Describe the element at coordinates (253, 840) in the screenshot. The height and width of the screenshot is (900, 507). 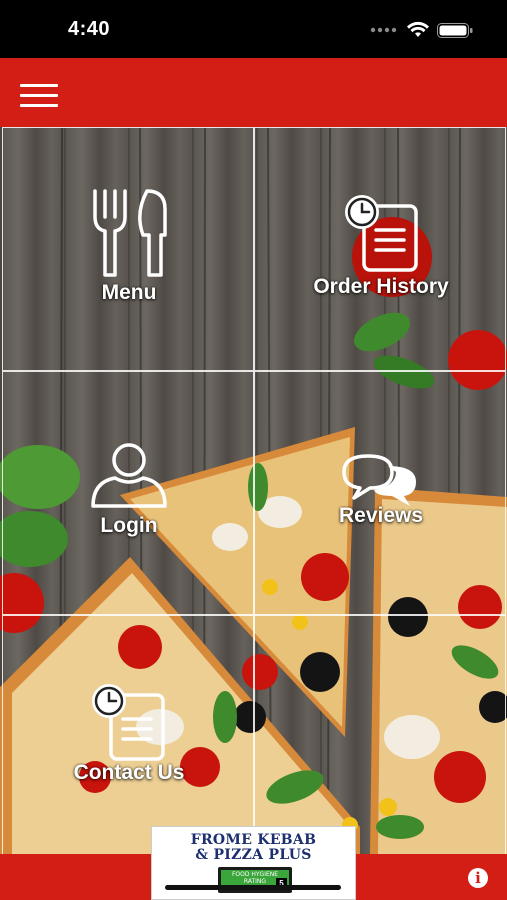
I see `logo-line-1: FROME KEBAB` at that location.